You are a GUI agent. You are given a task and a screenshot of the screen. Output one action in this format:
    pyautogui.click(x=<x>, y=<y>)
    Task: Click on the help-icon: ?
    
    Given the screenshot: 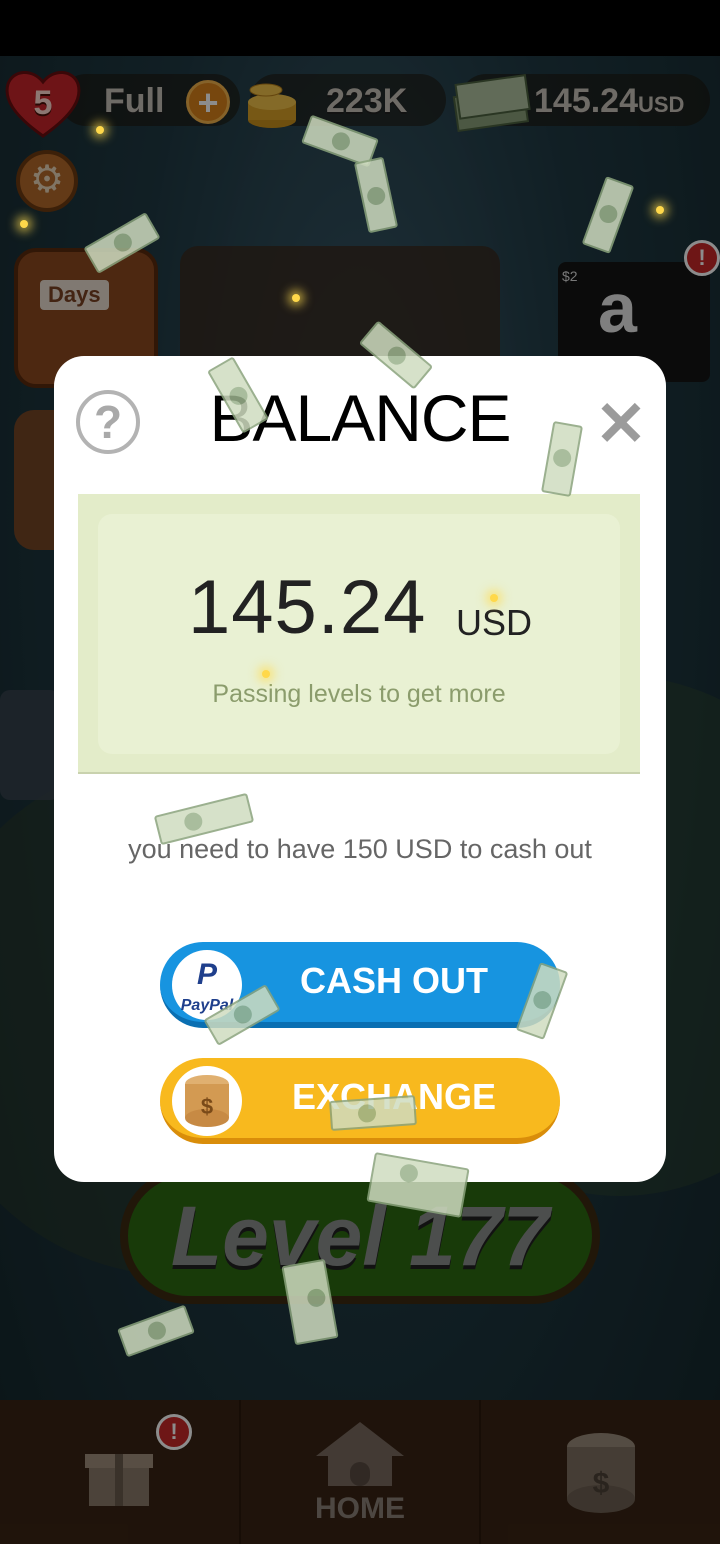 What is the action you would take?
    pyautogui.click(x=108, y=422)
    